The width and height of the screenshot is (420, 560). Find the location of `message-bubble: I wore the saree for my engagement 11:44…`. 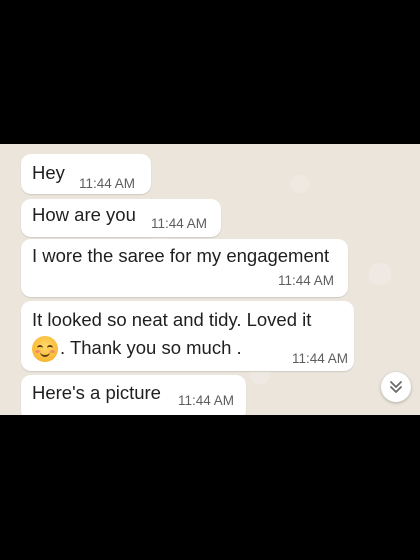

message-bubble: I wore the saree for my engagement 11:44… is located at coordinates (184, 268).